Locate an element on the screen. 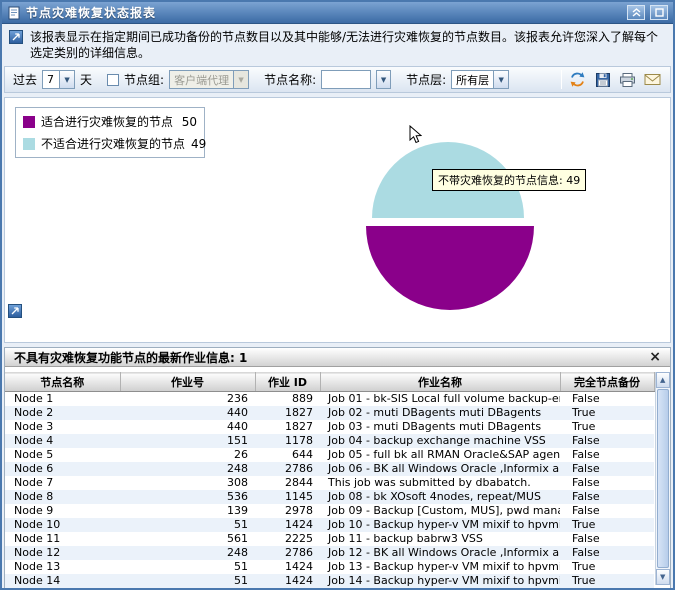 The image size is (675, 590). vertical-scrollbar: ▲ ▼ is located at coordinates (662, 479).